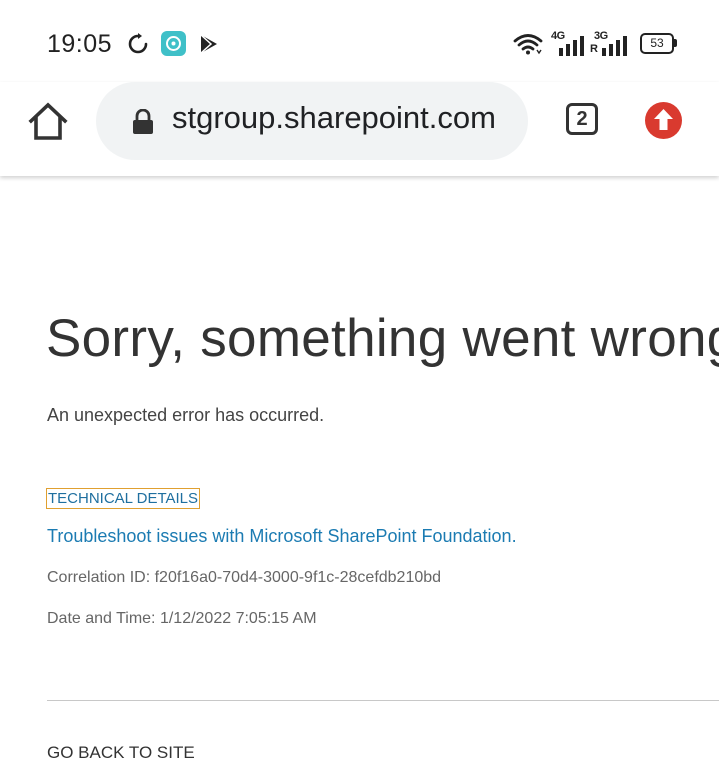 The width and height of the screenshot is (719, 770). Describe the element at coordinates (48, 122) in the screenshot. I see `home-icon` at that location.